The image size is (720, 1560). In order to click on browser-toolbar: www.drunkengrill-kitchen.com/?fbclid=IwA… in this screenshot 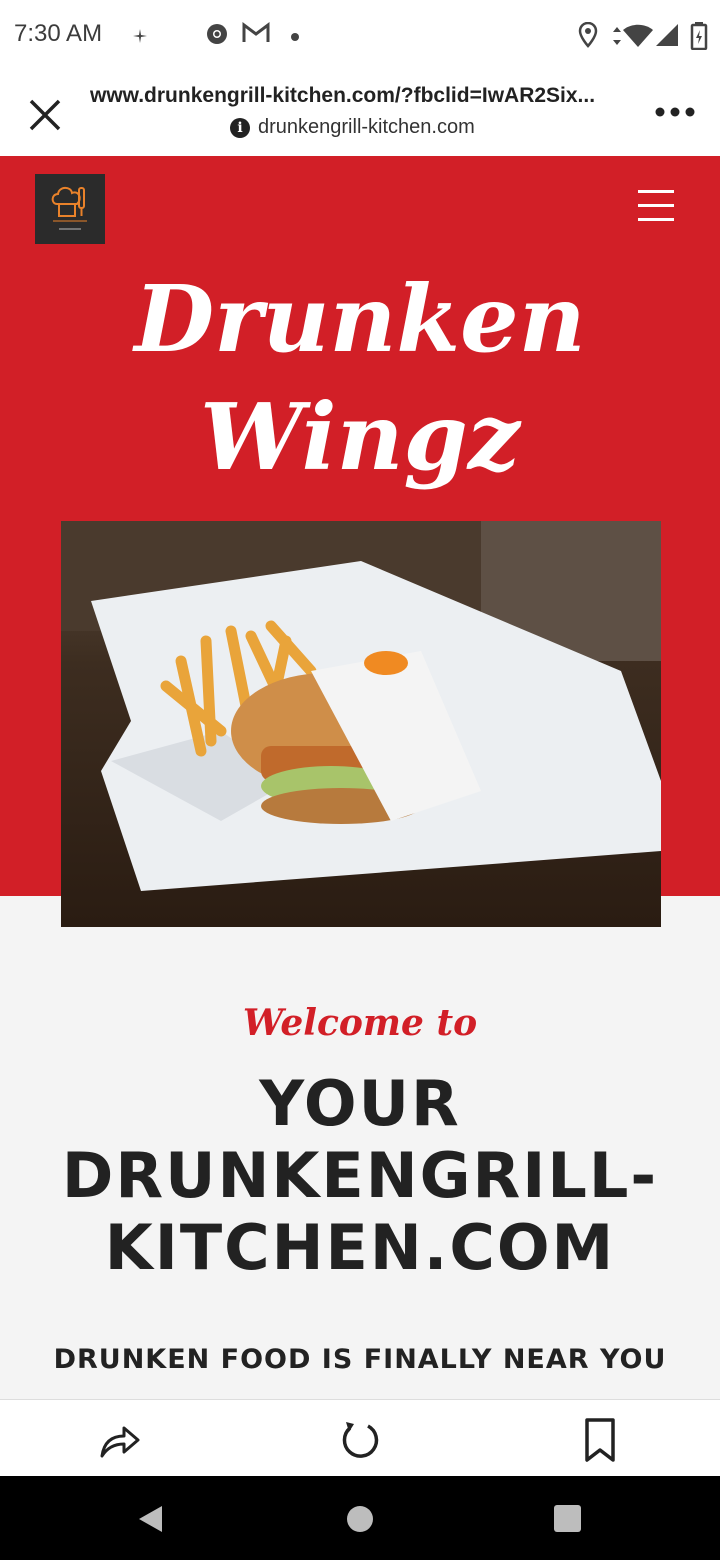, I will do `click(360, 114)`.